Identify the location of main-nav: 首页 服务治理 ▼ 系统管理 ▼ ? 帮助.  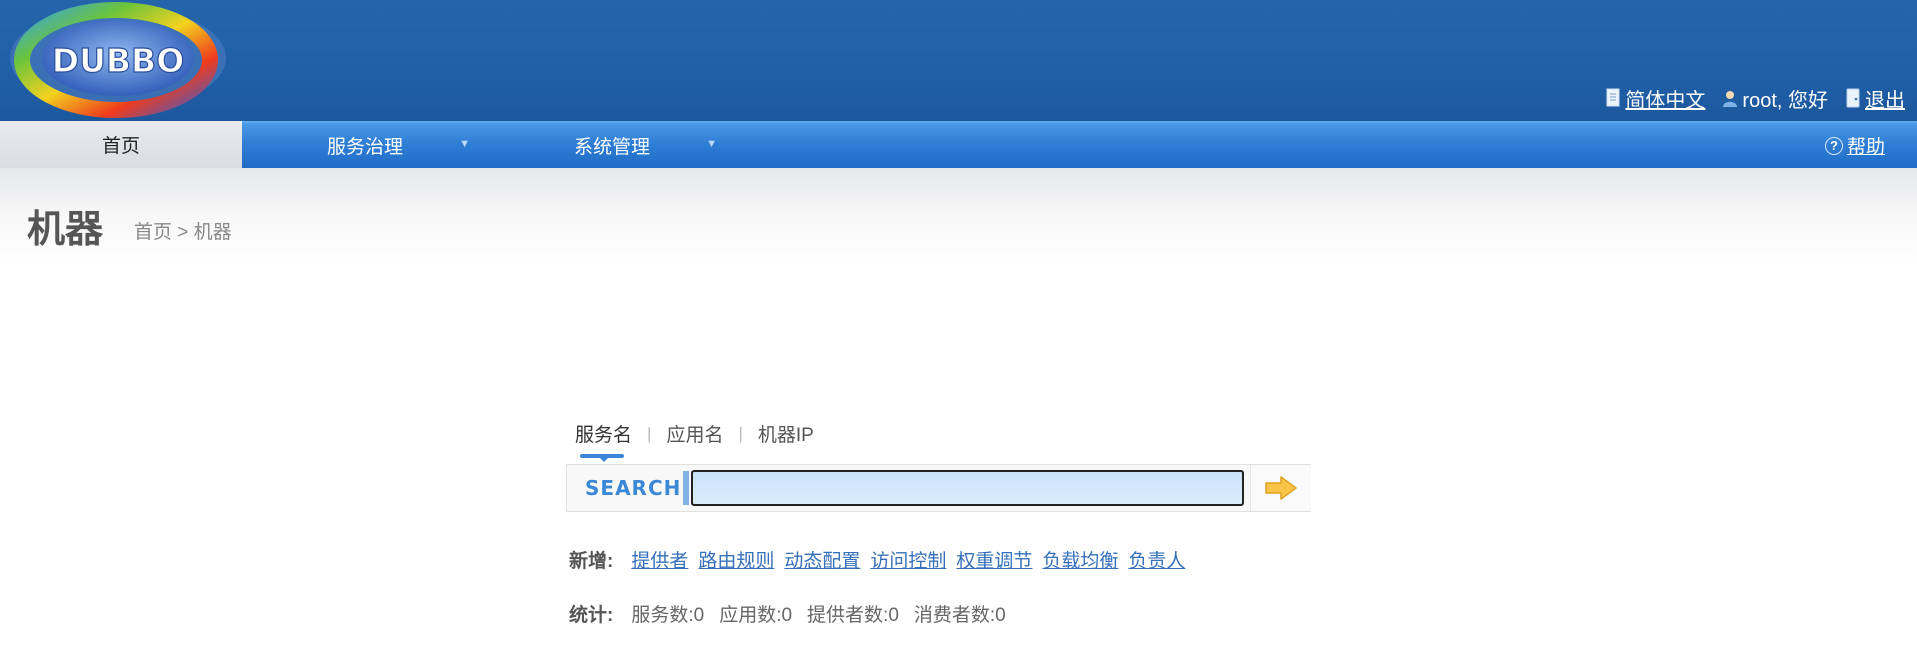
(958, 144).